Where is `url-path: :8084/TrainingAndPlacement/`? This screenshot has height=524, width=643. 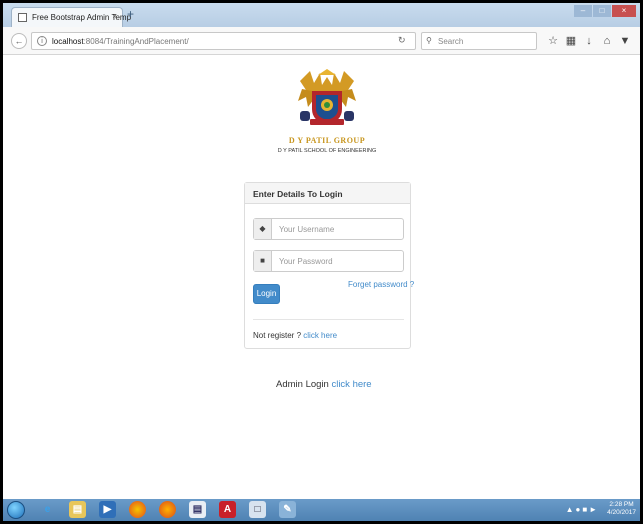 url-path: :8084/TrainingAndPlacement/ is located at coordinates (136, 41).